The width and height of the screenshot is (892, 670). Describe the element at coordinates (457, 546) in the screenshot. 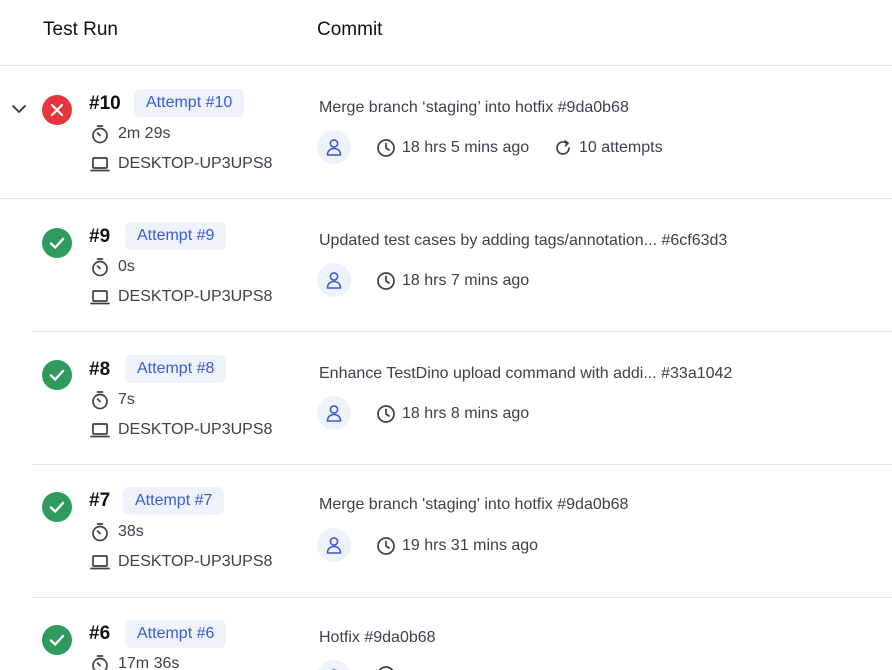

I see `commit-time: 19 hrs 31 mins ago` at that location.